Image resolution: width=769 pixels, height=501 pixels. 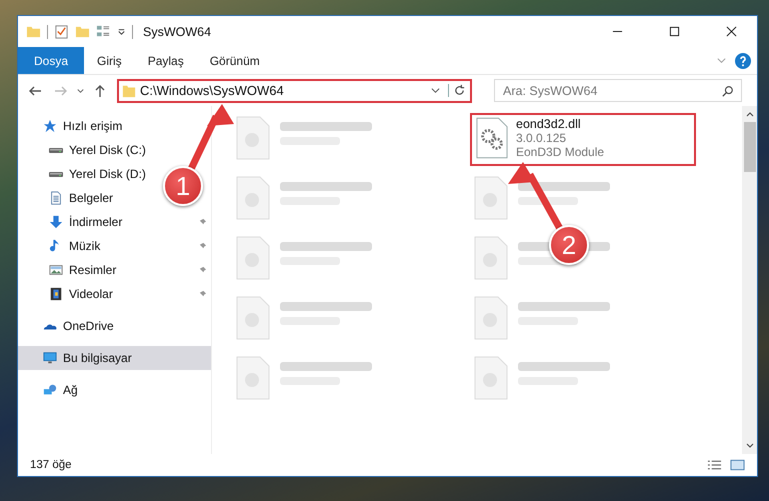 I want to click on large-icons-view-icon, so click(x=737, y=465).